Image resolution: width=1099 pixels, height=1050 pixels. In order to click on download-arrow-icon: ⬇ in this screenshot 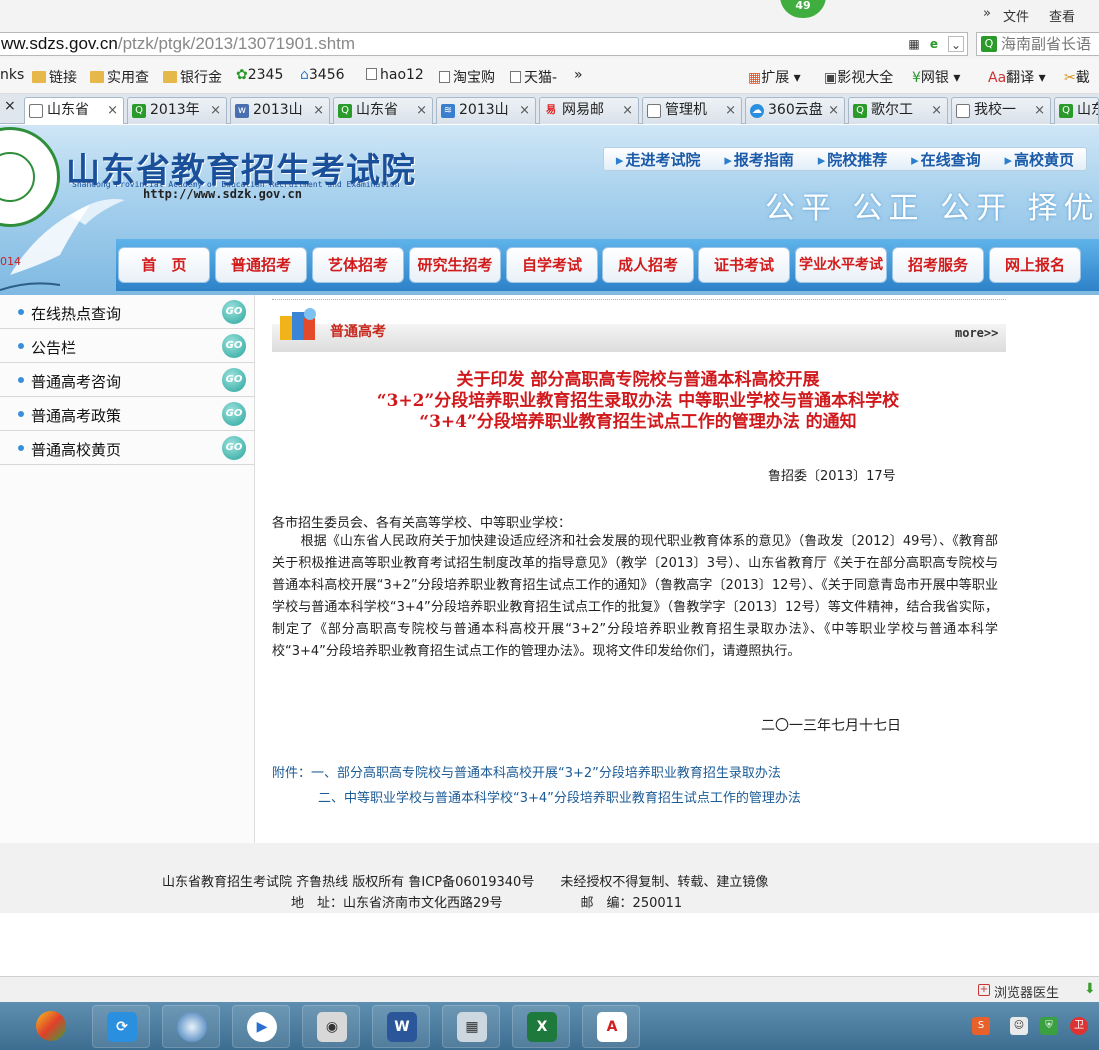, I will do `click(1090, 989)`.